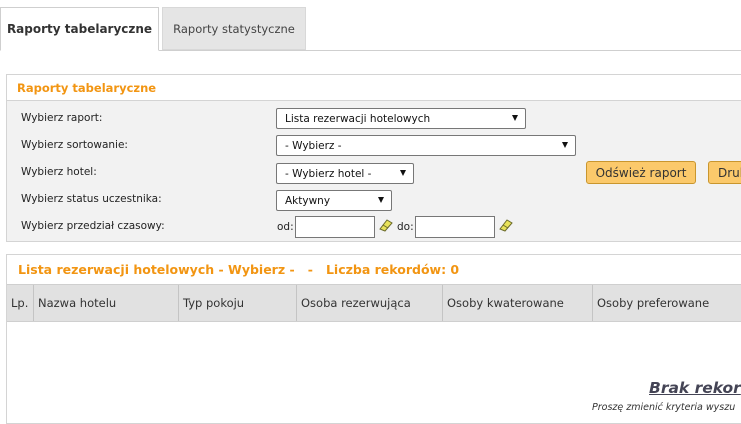 The image size is (741, 424). I want to click on status-select-value: Aktywny, so click(308, 200).